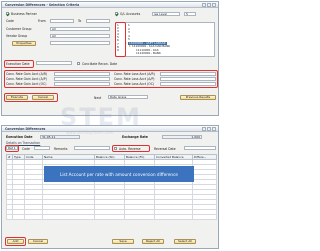 The image size is (320, 251). I want to click on auto-reverse-checkbox, so click(115, 148).